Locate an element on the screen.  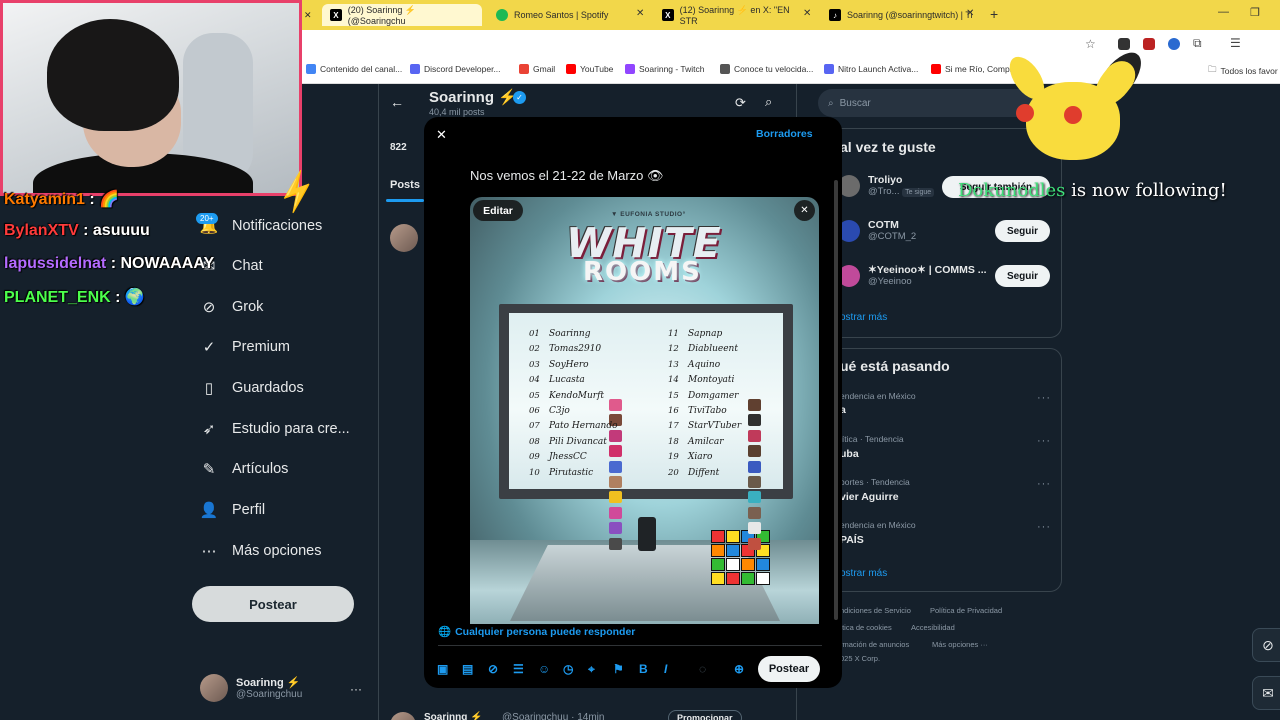
footer-link: ítica de cookies is located at coordinates (866, 627).